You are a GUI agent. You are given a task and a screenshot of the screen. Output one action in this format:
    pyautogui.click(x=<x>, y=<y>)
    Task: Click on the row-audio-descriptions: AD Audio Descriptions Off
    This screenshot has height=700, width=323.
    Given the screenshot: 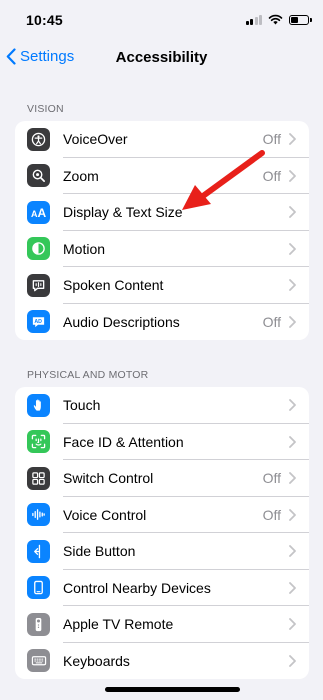 What is the action you would take?
    pyautogui.click(x=162, y=322)
    